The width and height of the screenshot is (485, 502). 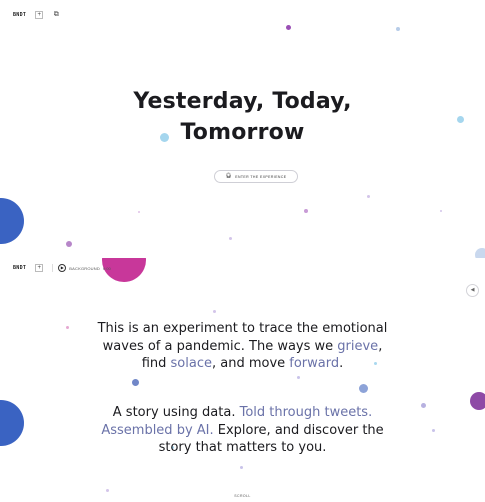 I want to click on track-time: 0:00, so click(x=106, y=268).